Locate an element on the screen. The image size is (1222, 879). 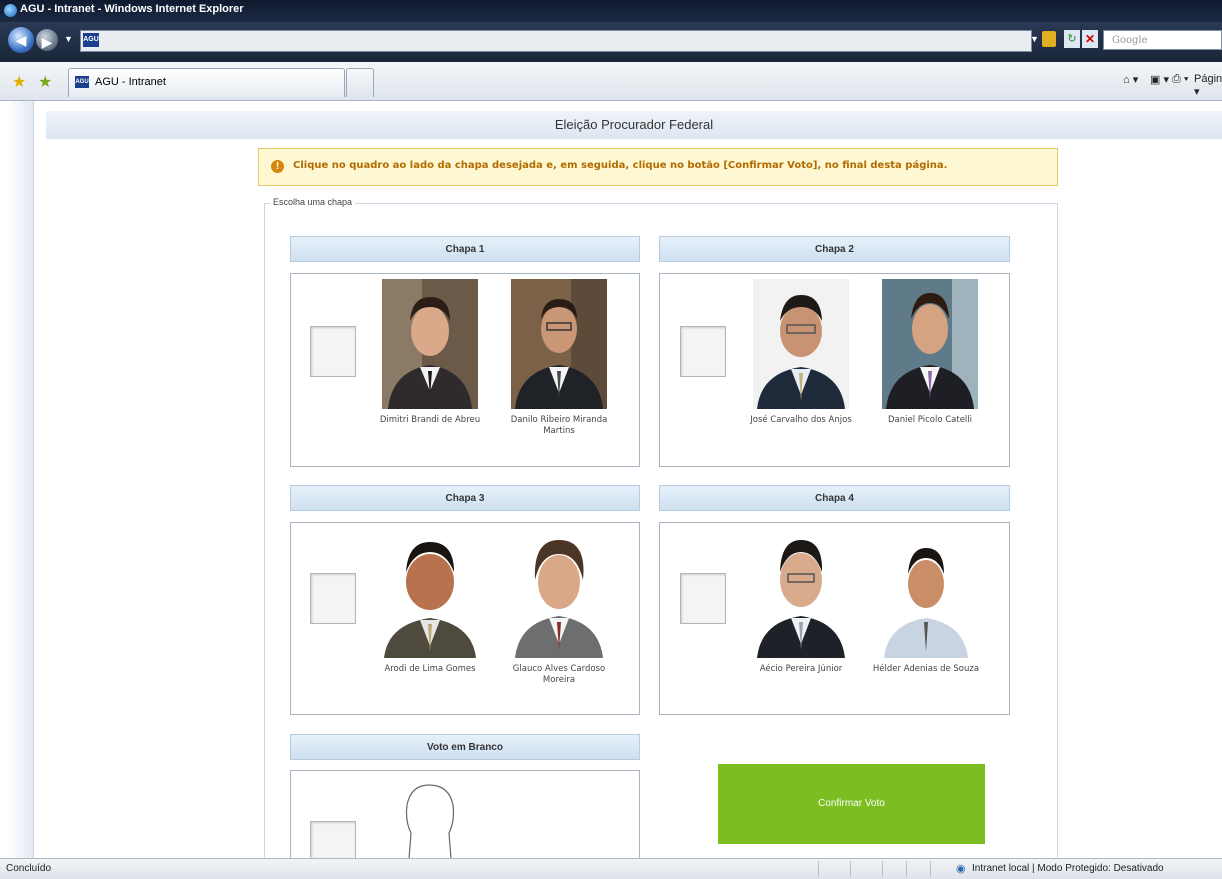
intranet-zone-icon: ◉ is located at coordinates (961, 869).